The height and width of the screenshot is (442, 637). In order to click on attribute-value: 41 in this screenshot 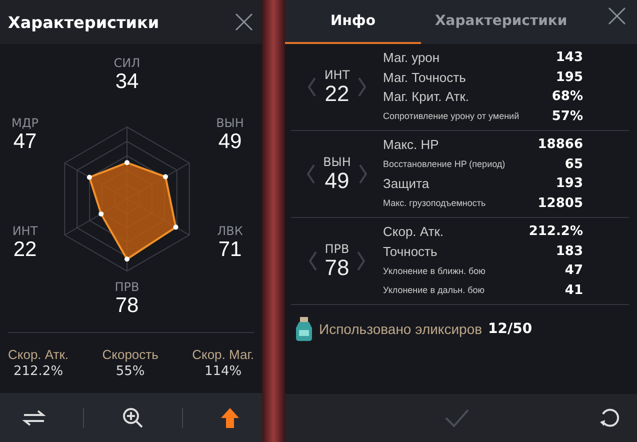, I will do `click(573, 290)`.